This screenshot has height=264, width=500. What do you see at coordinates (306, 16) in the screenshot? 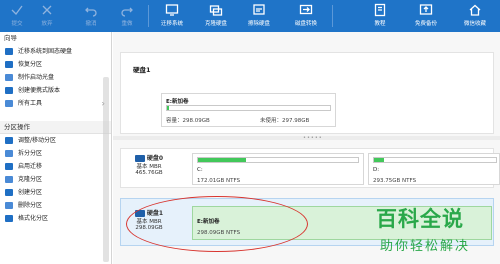
I see `convert-disk-button: 磁盘转换` at bounding box center [306, 16].